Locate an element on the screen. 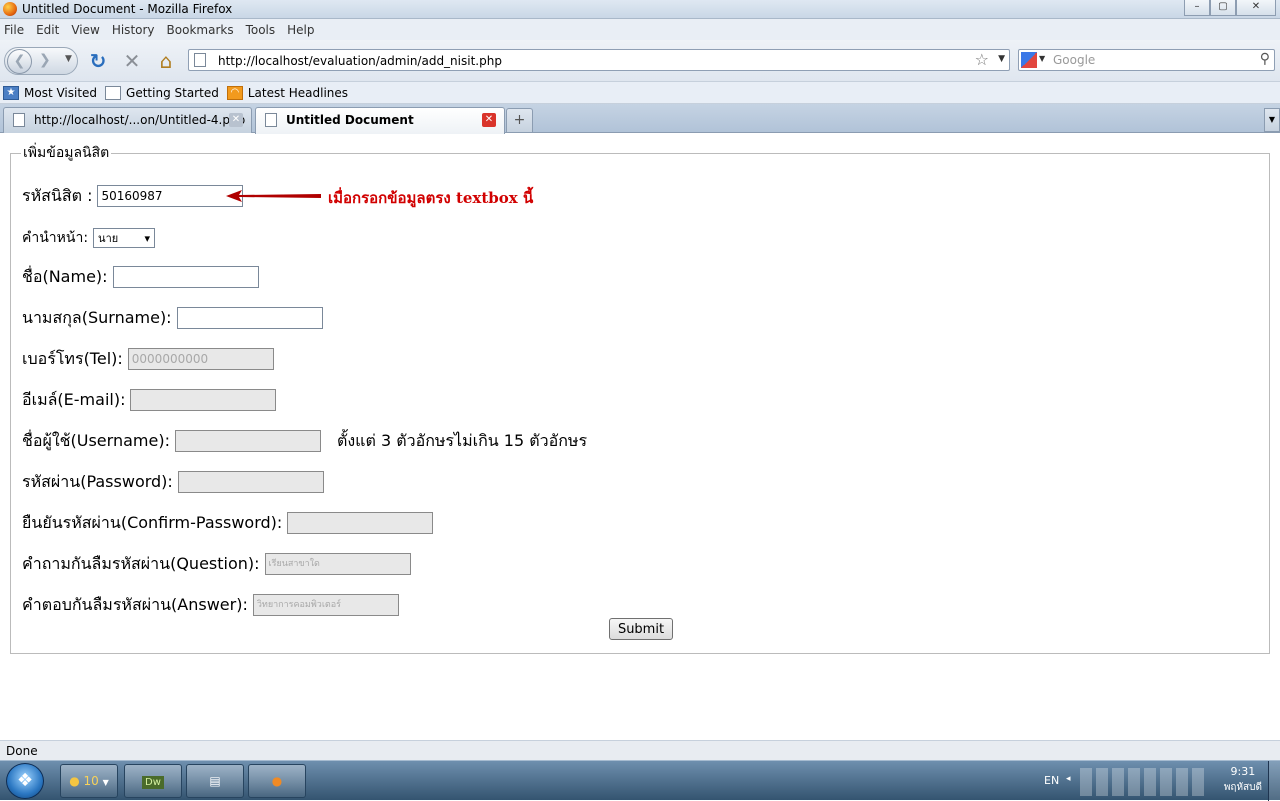  surname-input is located at coordinates (249, 318).